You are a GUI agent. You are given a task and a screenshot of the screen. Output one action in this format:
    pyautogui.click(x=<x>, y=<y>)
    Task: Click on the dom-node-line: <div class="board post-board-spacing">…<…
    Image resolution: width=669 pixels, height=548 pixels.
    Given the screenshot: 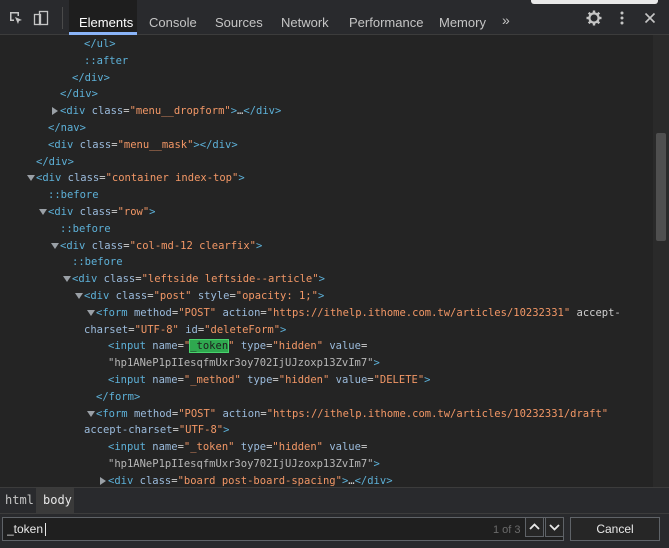 What is the action you would take?
    pyautogui.click(x=246, y=480)
    